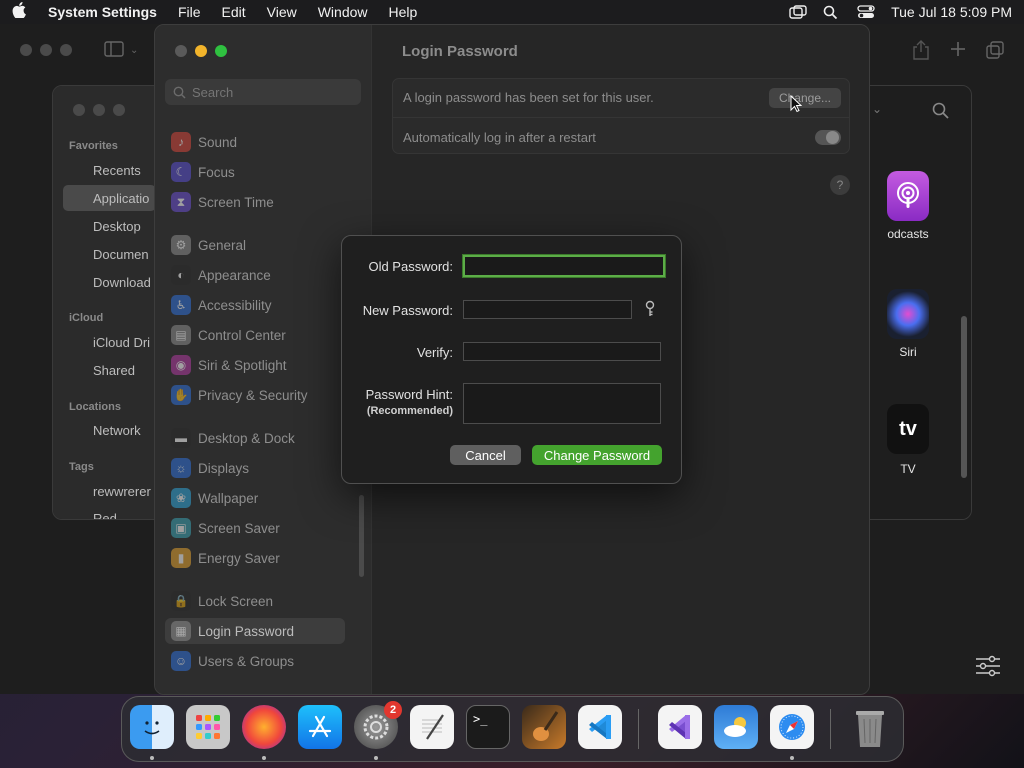 This screenshot has width=1024, height=768. Describe the element at coordinates (134, 50) in the screenshot. I see `chevron-down-icon: ⌄` at that location.